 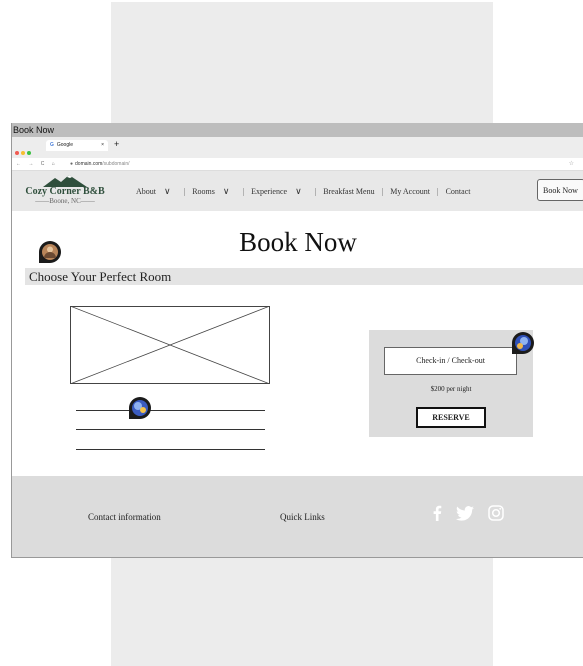 What do you see at coordinates (451, 389) in the screenshot?
I see `price-label: $200 per night` at bounding box center [451, 389].